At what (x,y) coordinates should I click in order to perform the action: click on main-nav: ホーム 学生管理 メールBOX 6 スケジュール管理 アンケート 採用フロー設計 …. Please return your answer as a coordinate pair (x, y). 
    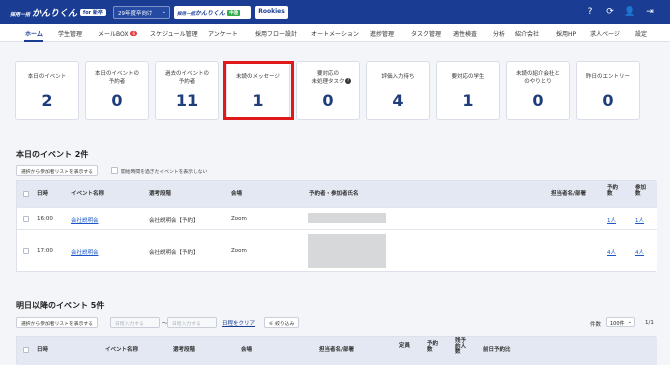
    Looking at the image, I should click on (335, 33).